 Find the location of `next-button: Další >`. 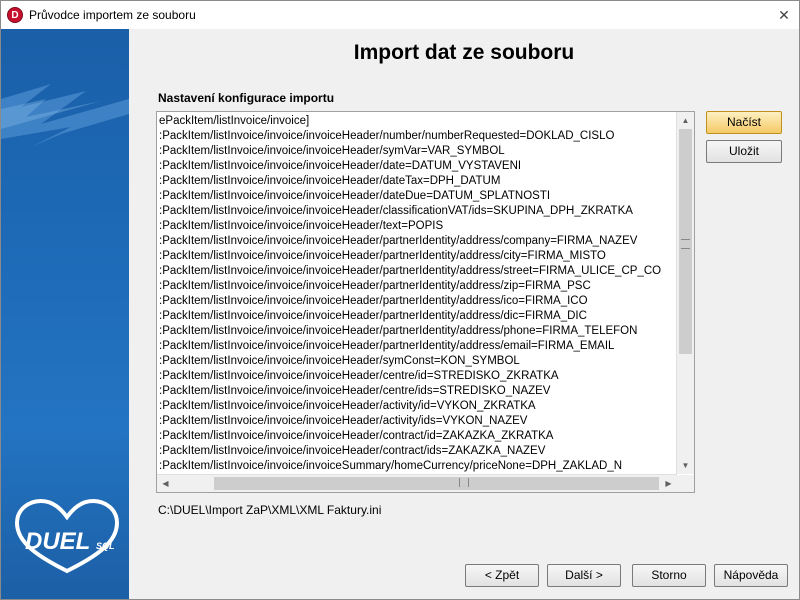

next-button: Další > is located at coordinates (584, 575).